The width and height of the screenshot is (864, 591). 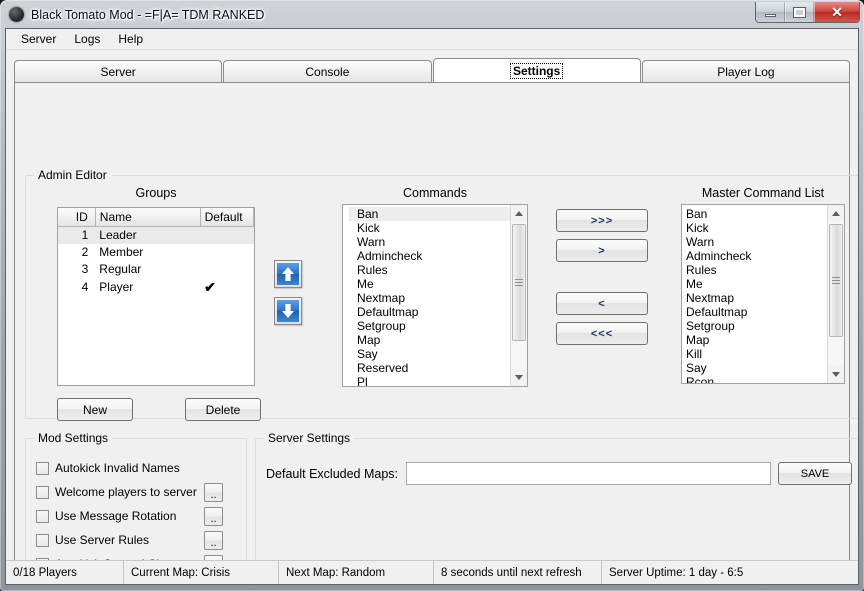 I want to click on maximize-icon, so click(x=799, y=12).